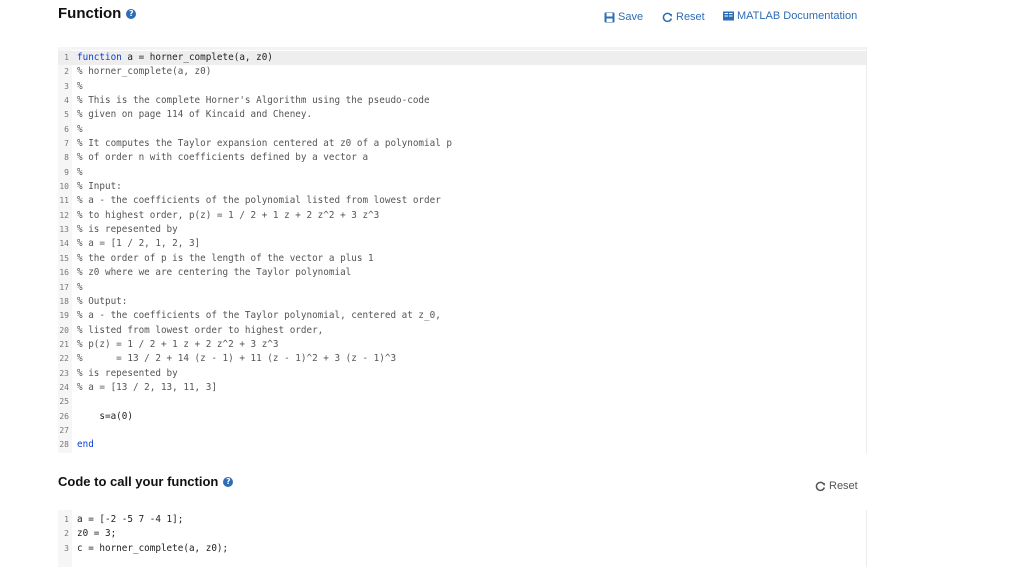 This screenshot has height=567, width=1024. Describe the element at coordinates (197, 57) in the screenshot. I see `code-rest: a = horner_complete(a, z0)` at that location.